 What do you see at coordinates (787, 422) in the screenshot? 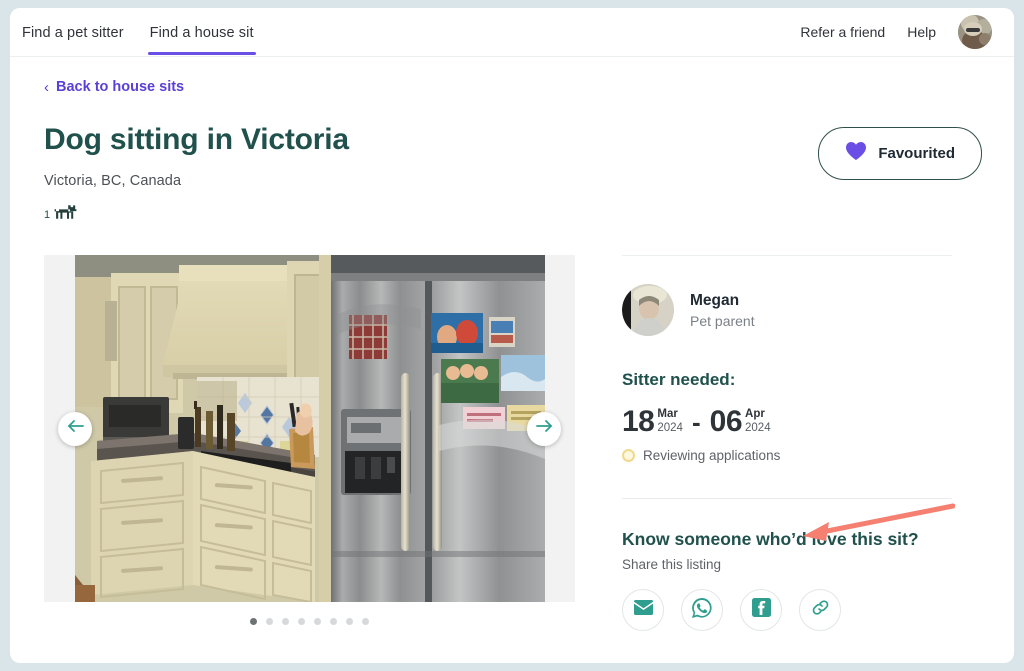
I see `sit-date-range: 18 Mar 2024 - 06 Apr 2024` at bounding box center [787, 422].